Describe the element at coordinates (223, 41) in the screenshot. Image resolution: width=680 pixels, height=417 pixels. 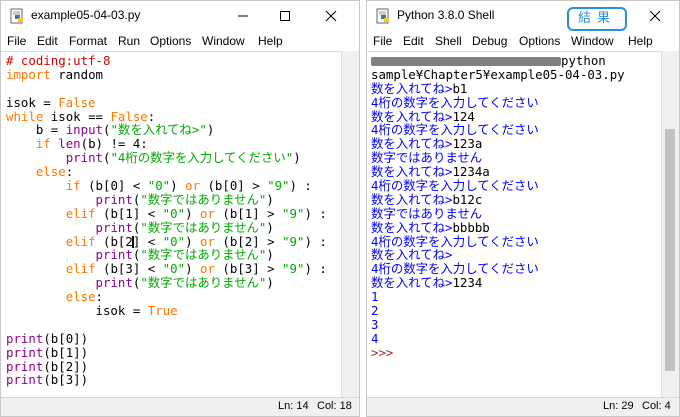
I see `editor-menu-window: Window` at that location.